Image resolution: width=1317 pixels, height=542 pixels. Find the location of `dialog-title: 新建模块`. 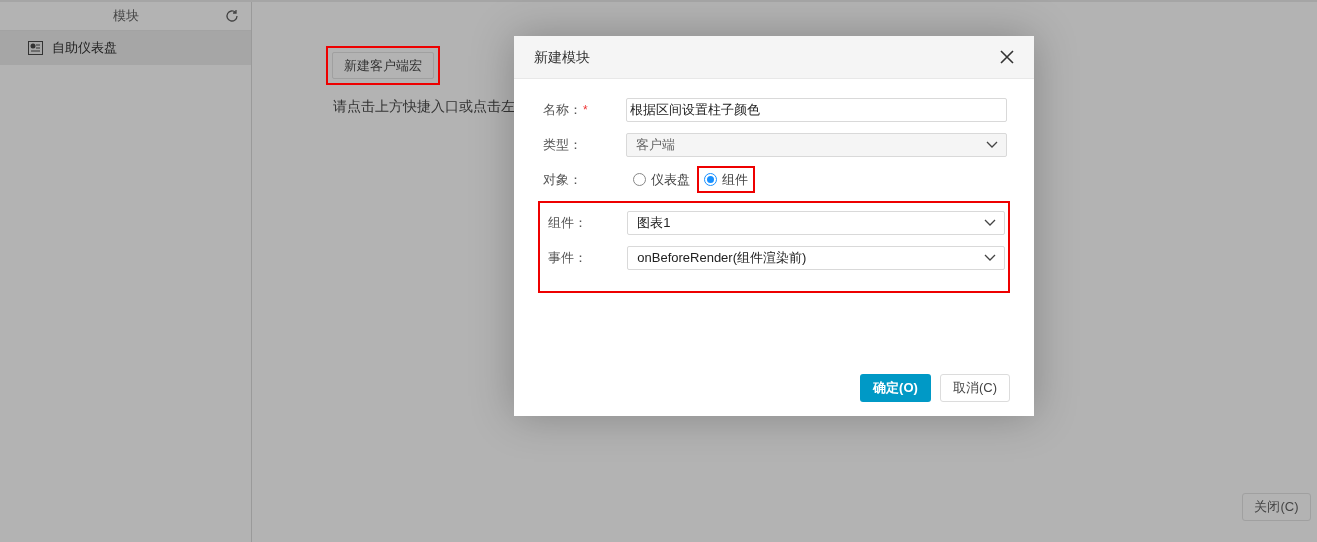

dialog-title: 新建模块 is located at coordinates (562, 57).